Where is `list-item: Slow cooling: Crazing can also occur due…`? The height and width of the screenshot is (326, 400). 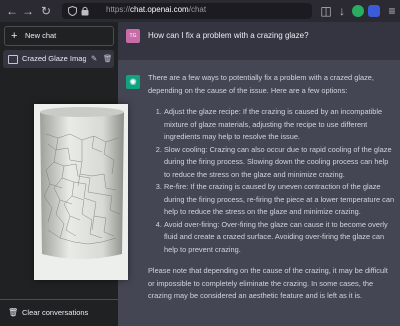
list-item: Slow cooling: Crazing can also occur due… is located at coordinates (280, 163).